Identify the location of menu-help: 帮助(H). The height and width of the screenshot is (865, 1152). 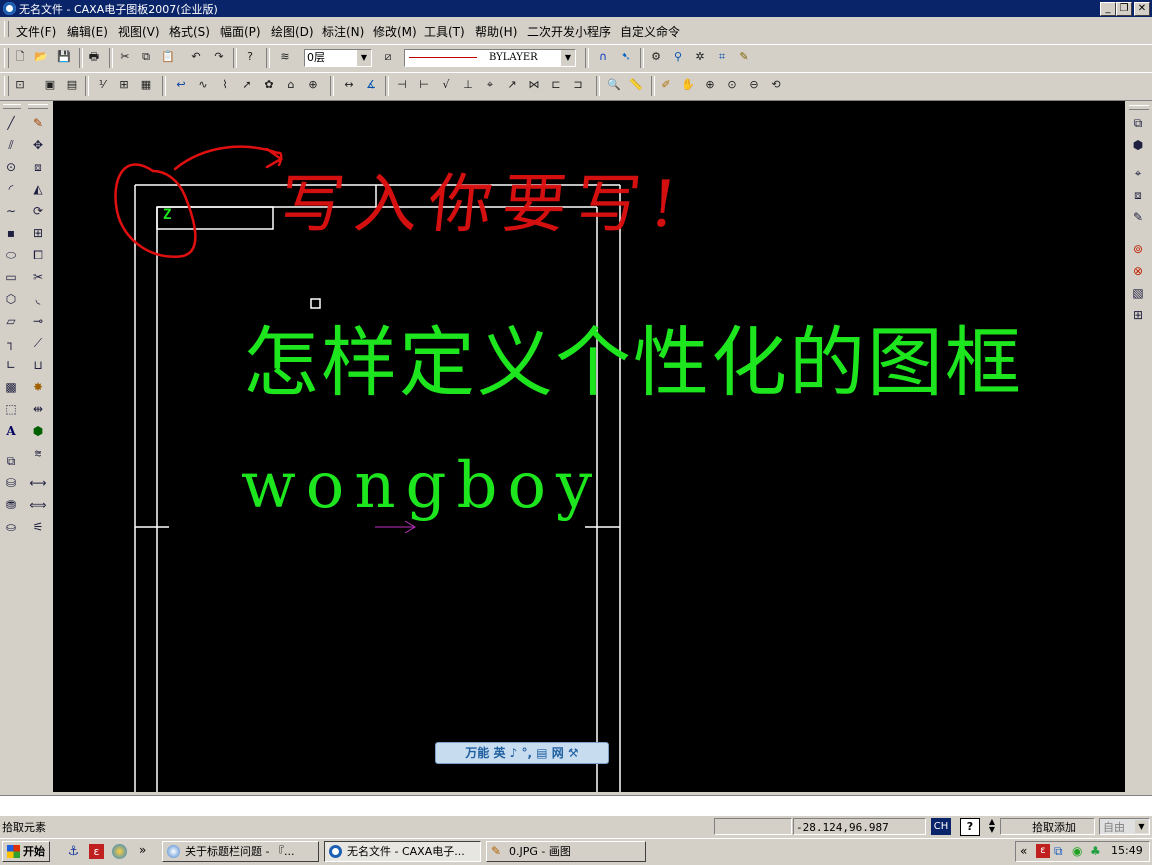
(496, 31).